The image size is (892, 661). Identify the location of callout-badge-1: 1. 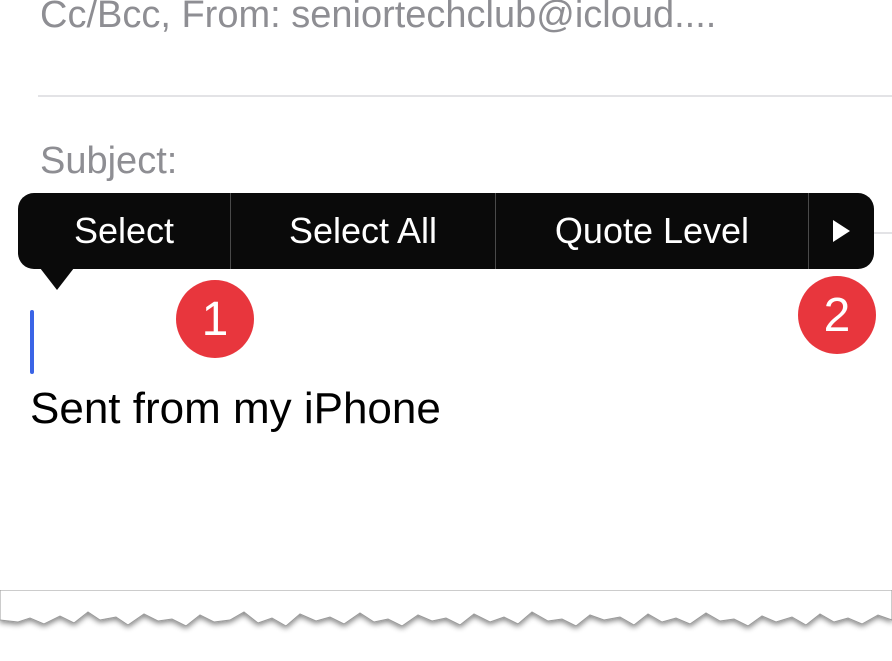
(215, 319).